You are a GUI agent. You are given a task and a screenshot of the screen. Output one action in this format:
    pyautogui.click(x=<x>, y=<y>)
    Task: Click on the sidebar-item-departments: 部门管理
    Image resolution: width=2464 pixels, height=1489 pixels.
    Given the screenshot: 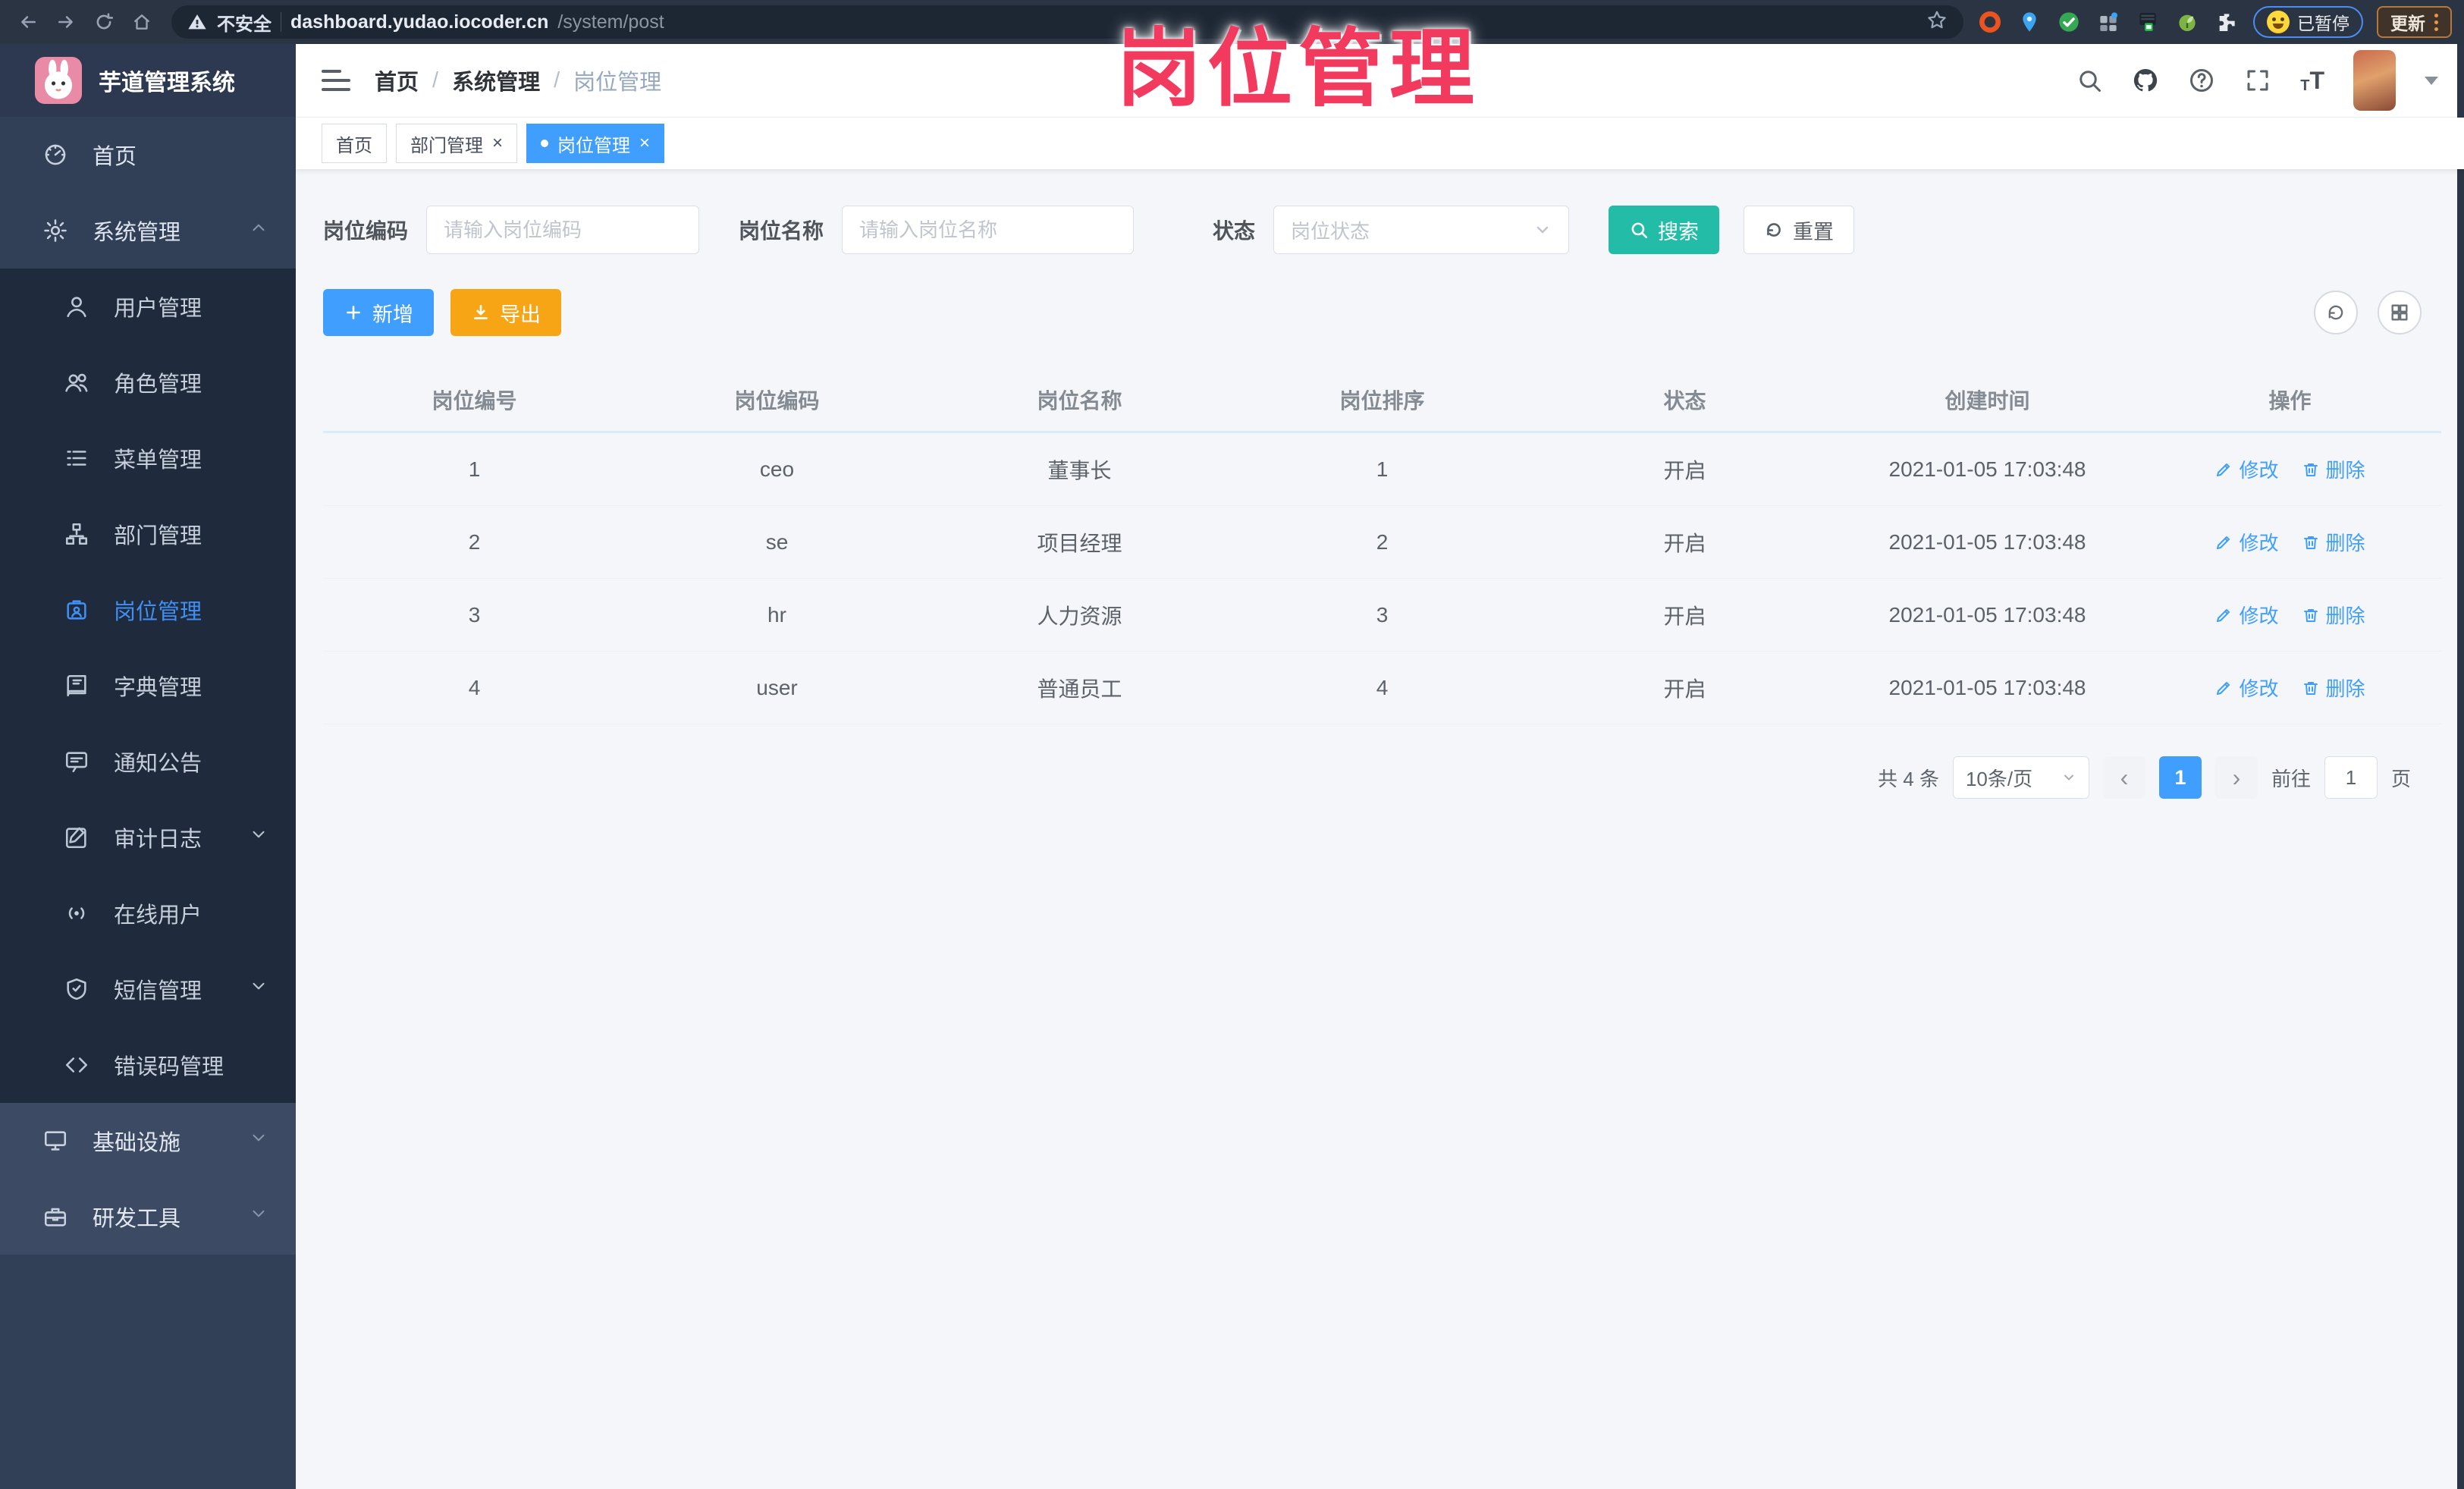 What is the action you would take?
    pyautogui.click(x=148, y=534)
    